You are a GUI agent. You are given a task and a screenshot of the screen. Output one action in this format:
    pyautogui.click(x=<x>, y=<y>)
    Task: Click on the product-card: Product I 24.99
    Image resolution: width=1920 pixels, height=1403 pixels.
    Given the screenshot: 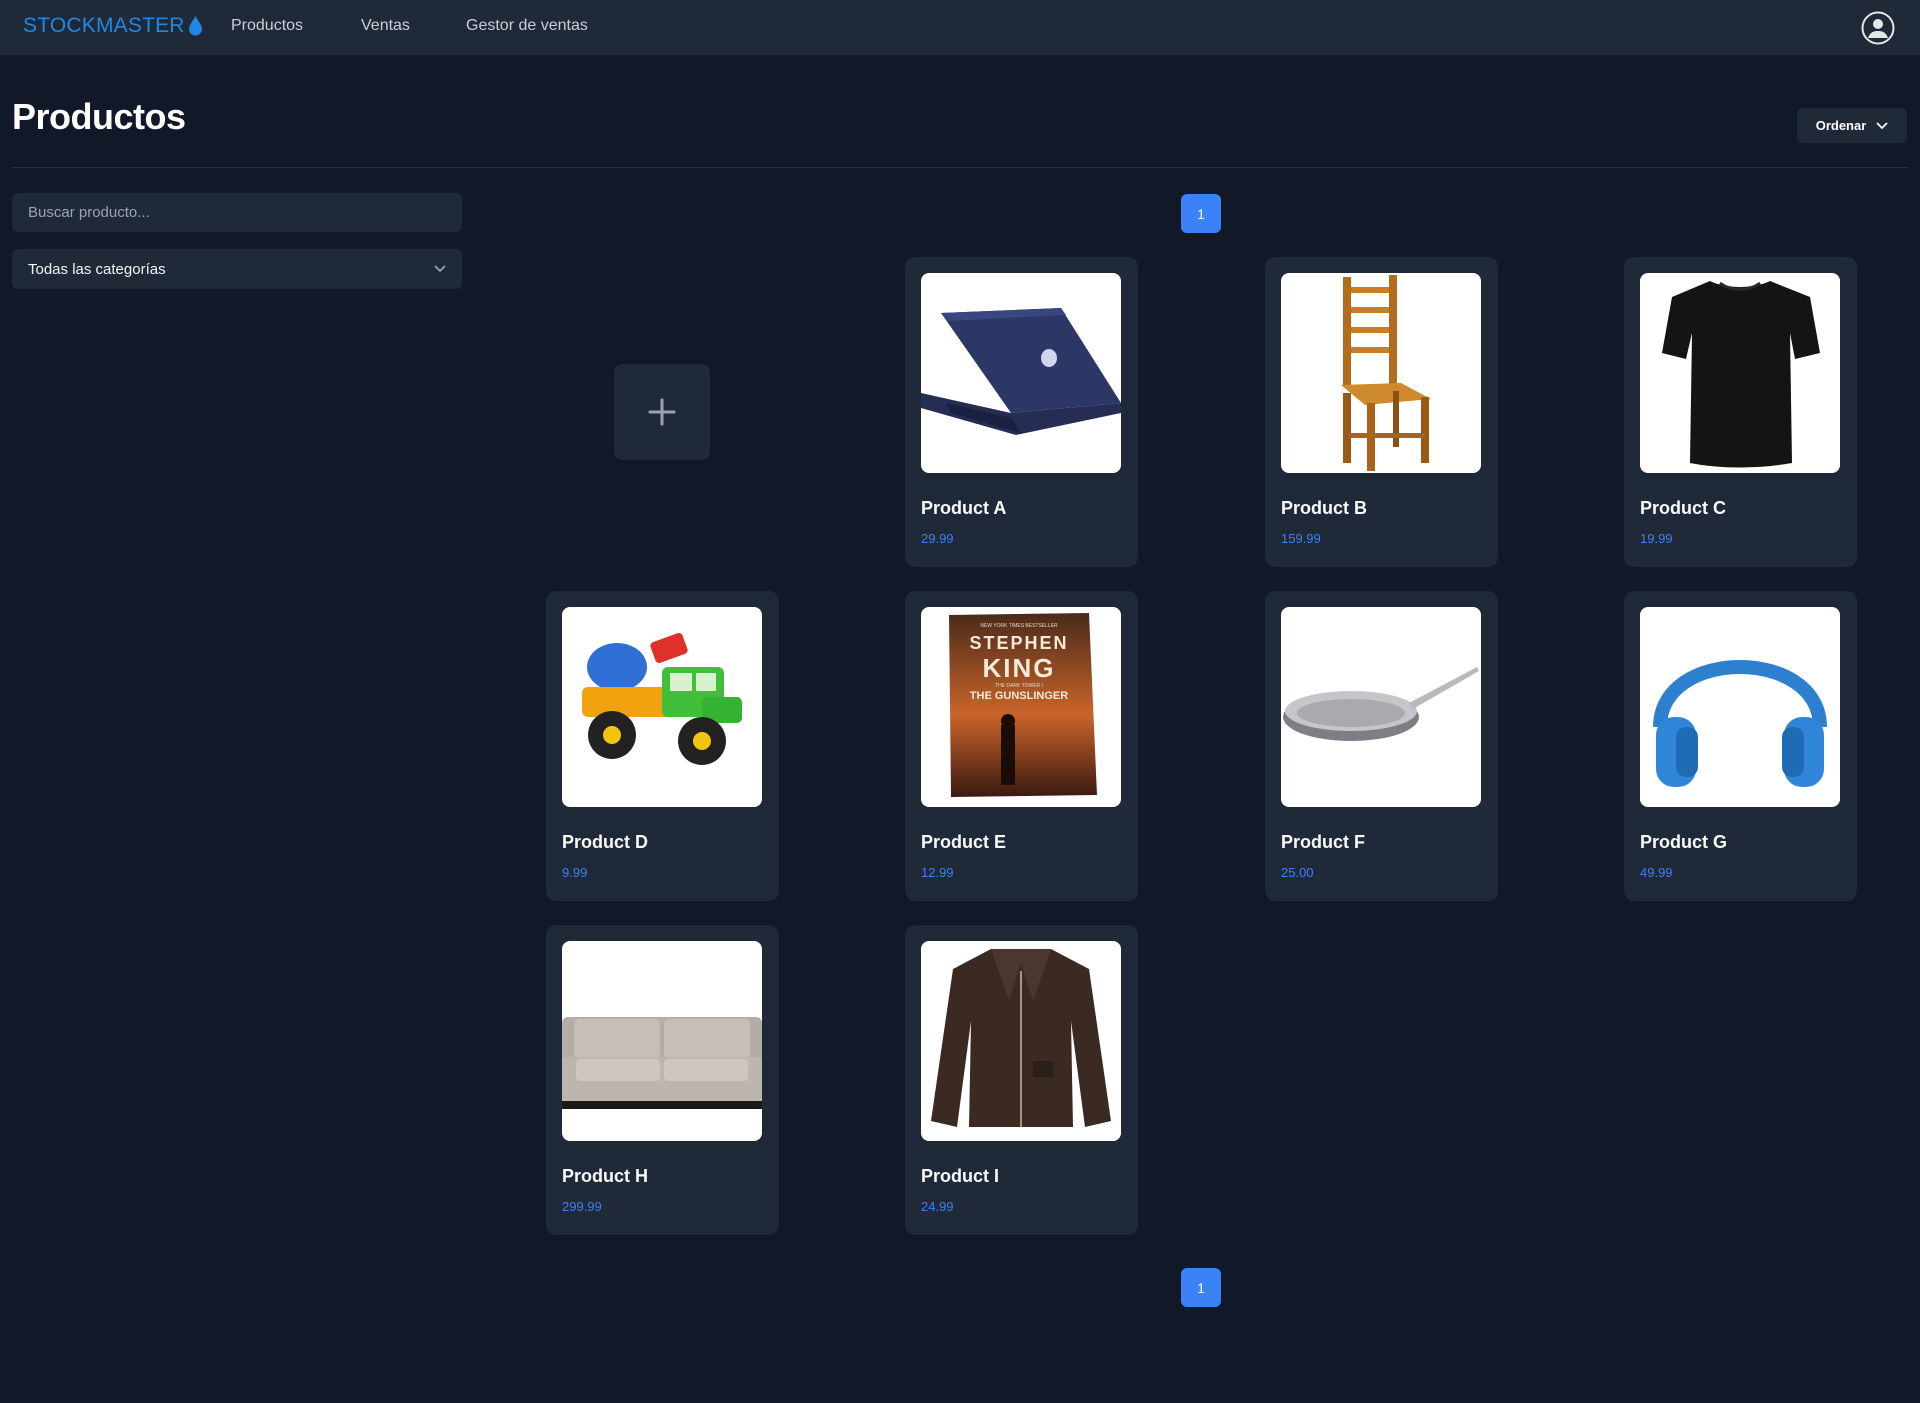 What is the action you would take?
    pyautogui.click(x=1021, y=1080)
    